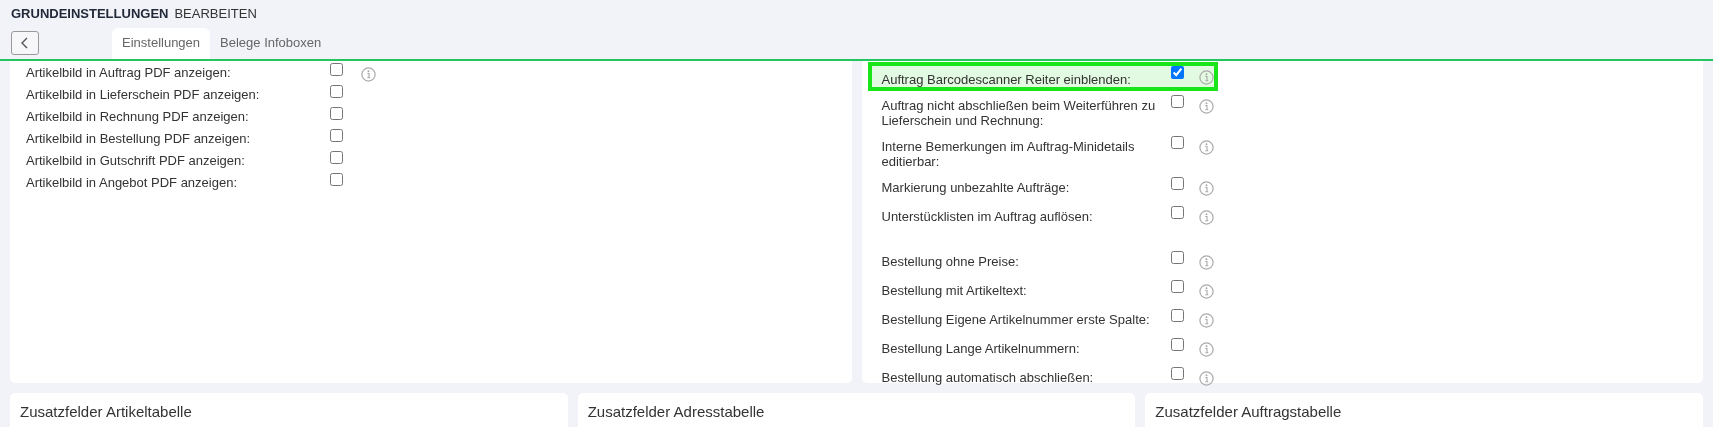 The height and width of the screenshot is (427, 1713). I want to click on setting-label: Artikelbild in Gutschrift PDF anzeigen:, so click(136, 160).